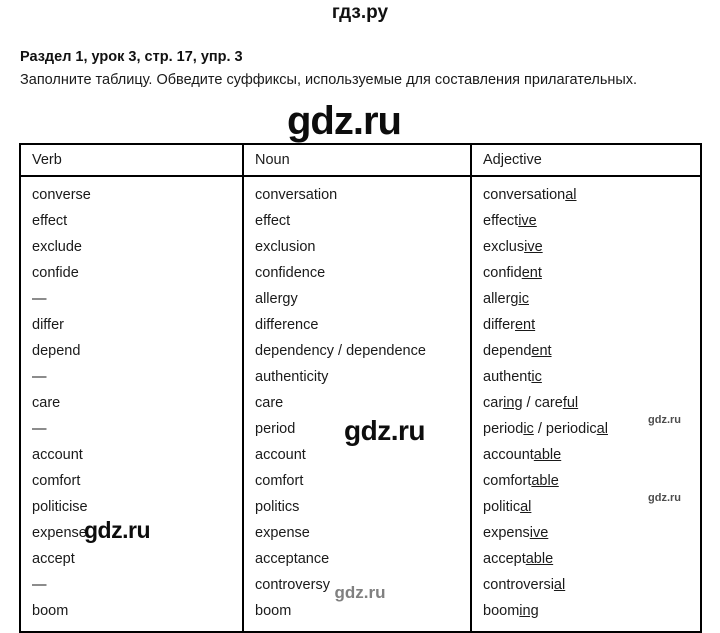 The image size is (720, 633). What do you see at coordinates (502, 507) in the screenshot?
I see `adjective-stem: politic` at bounding box center [502, 507].